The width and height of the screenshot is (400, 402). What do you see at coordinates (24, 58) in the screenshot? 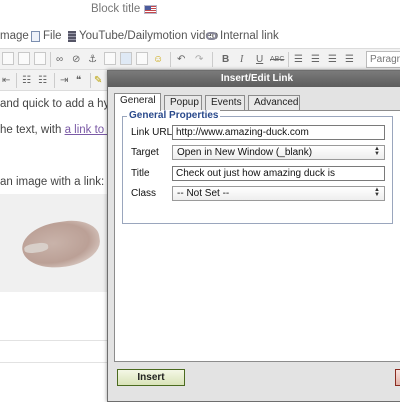
I see `paste-text-icon` at bounding box center [24, 58].